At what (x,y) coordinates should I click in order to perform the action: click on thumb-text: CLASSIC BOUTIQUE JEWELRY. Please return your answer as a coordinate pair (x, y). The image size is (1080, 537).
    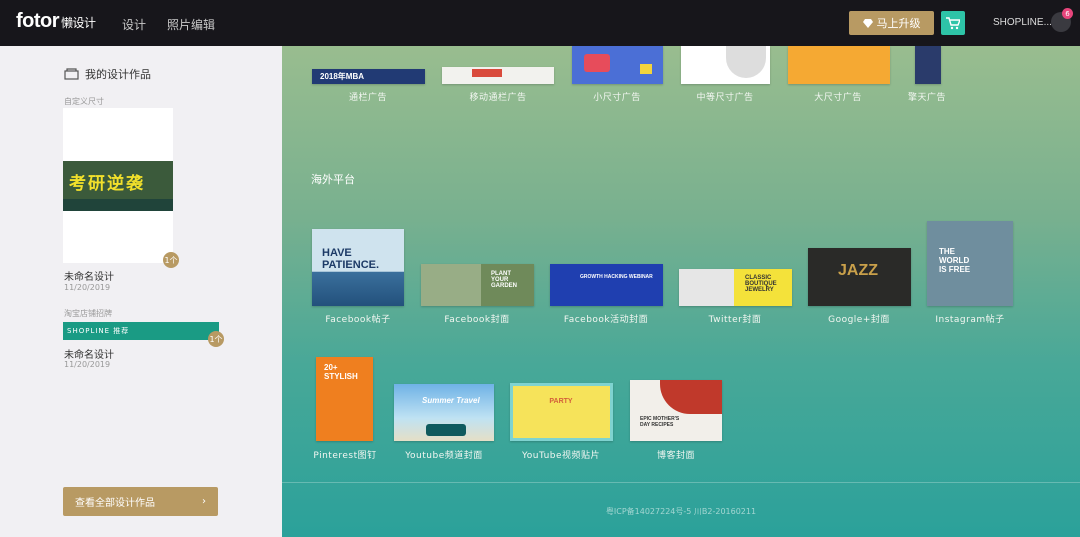
    Looking at the image, I should click on (761, 284).